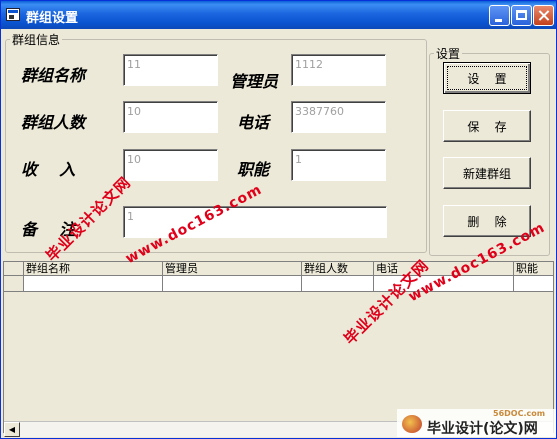 This screenshot has height=439, width=557. Describe the element at coordinates (519, 413) in the screenshot. I see `logo-site: 56DOC.com` at that location.